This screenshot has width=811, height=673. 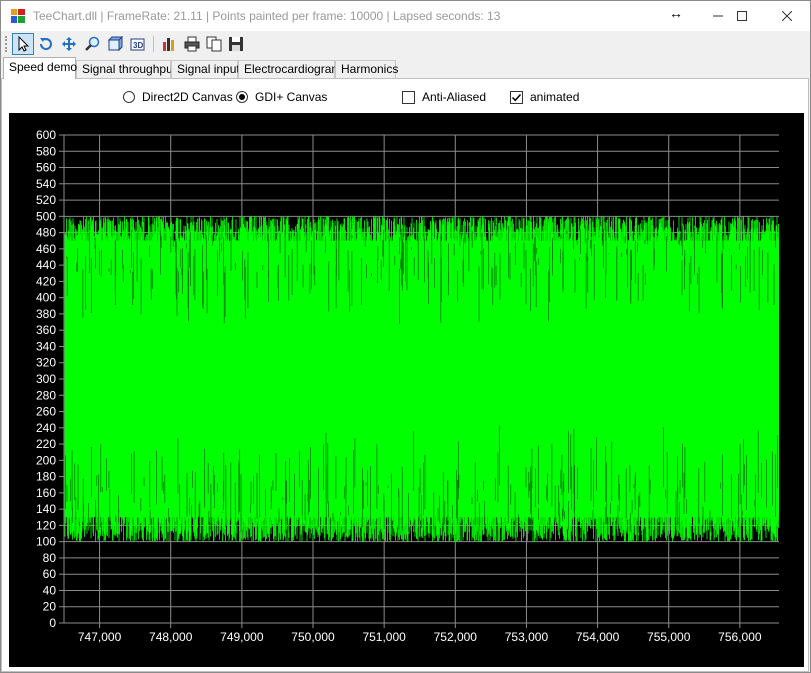 What do you see at coordinates (408, 97) in the screenshot?
I see `checkbox-box` at bounding box center [408, 97].